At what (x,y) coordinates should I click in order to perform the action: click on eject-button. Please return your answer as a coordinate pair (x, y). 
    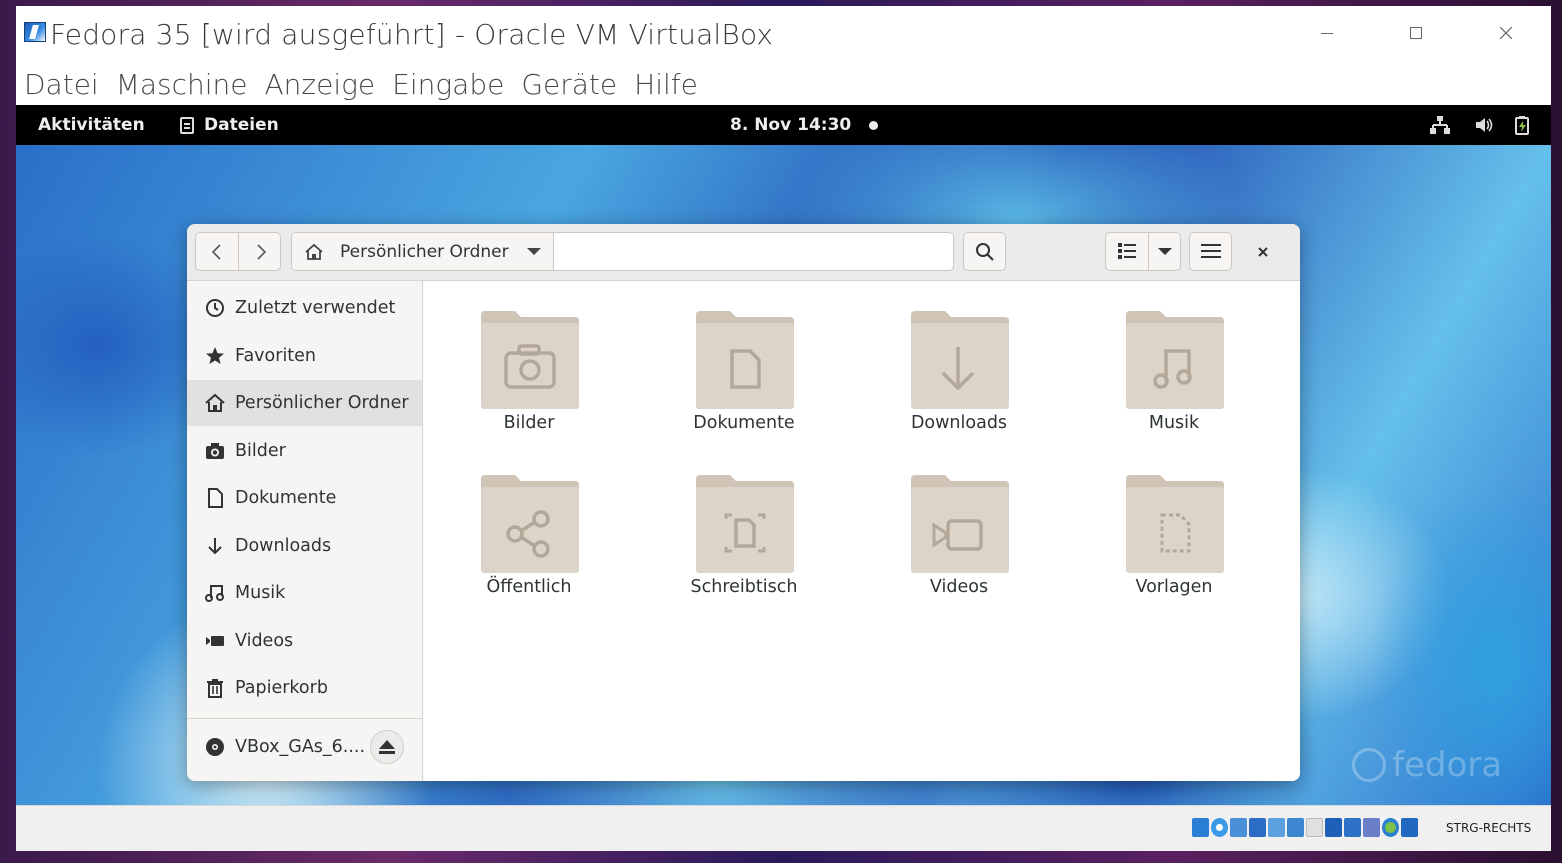
    Looking at the image, I should click on (387, 747).